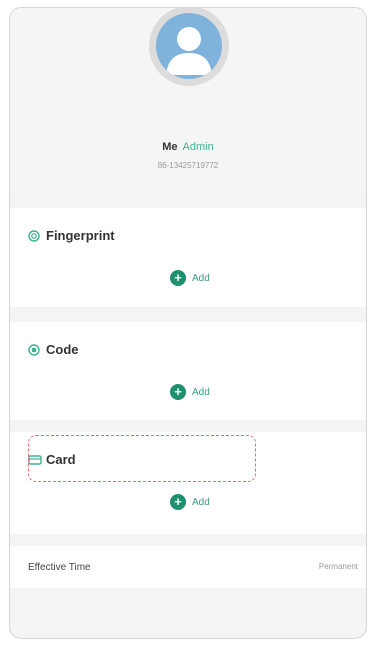 The width and height of the screenshot is (375, 645). What do you see at coordinates (338, 566) in the screenshot?
I see `effective-time-value: Permanent` at bounding box center [338, 566].